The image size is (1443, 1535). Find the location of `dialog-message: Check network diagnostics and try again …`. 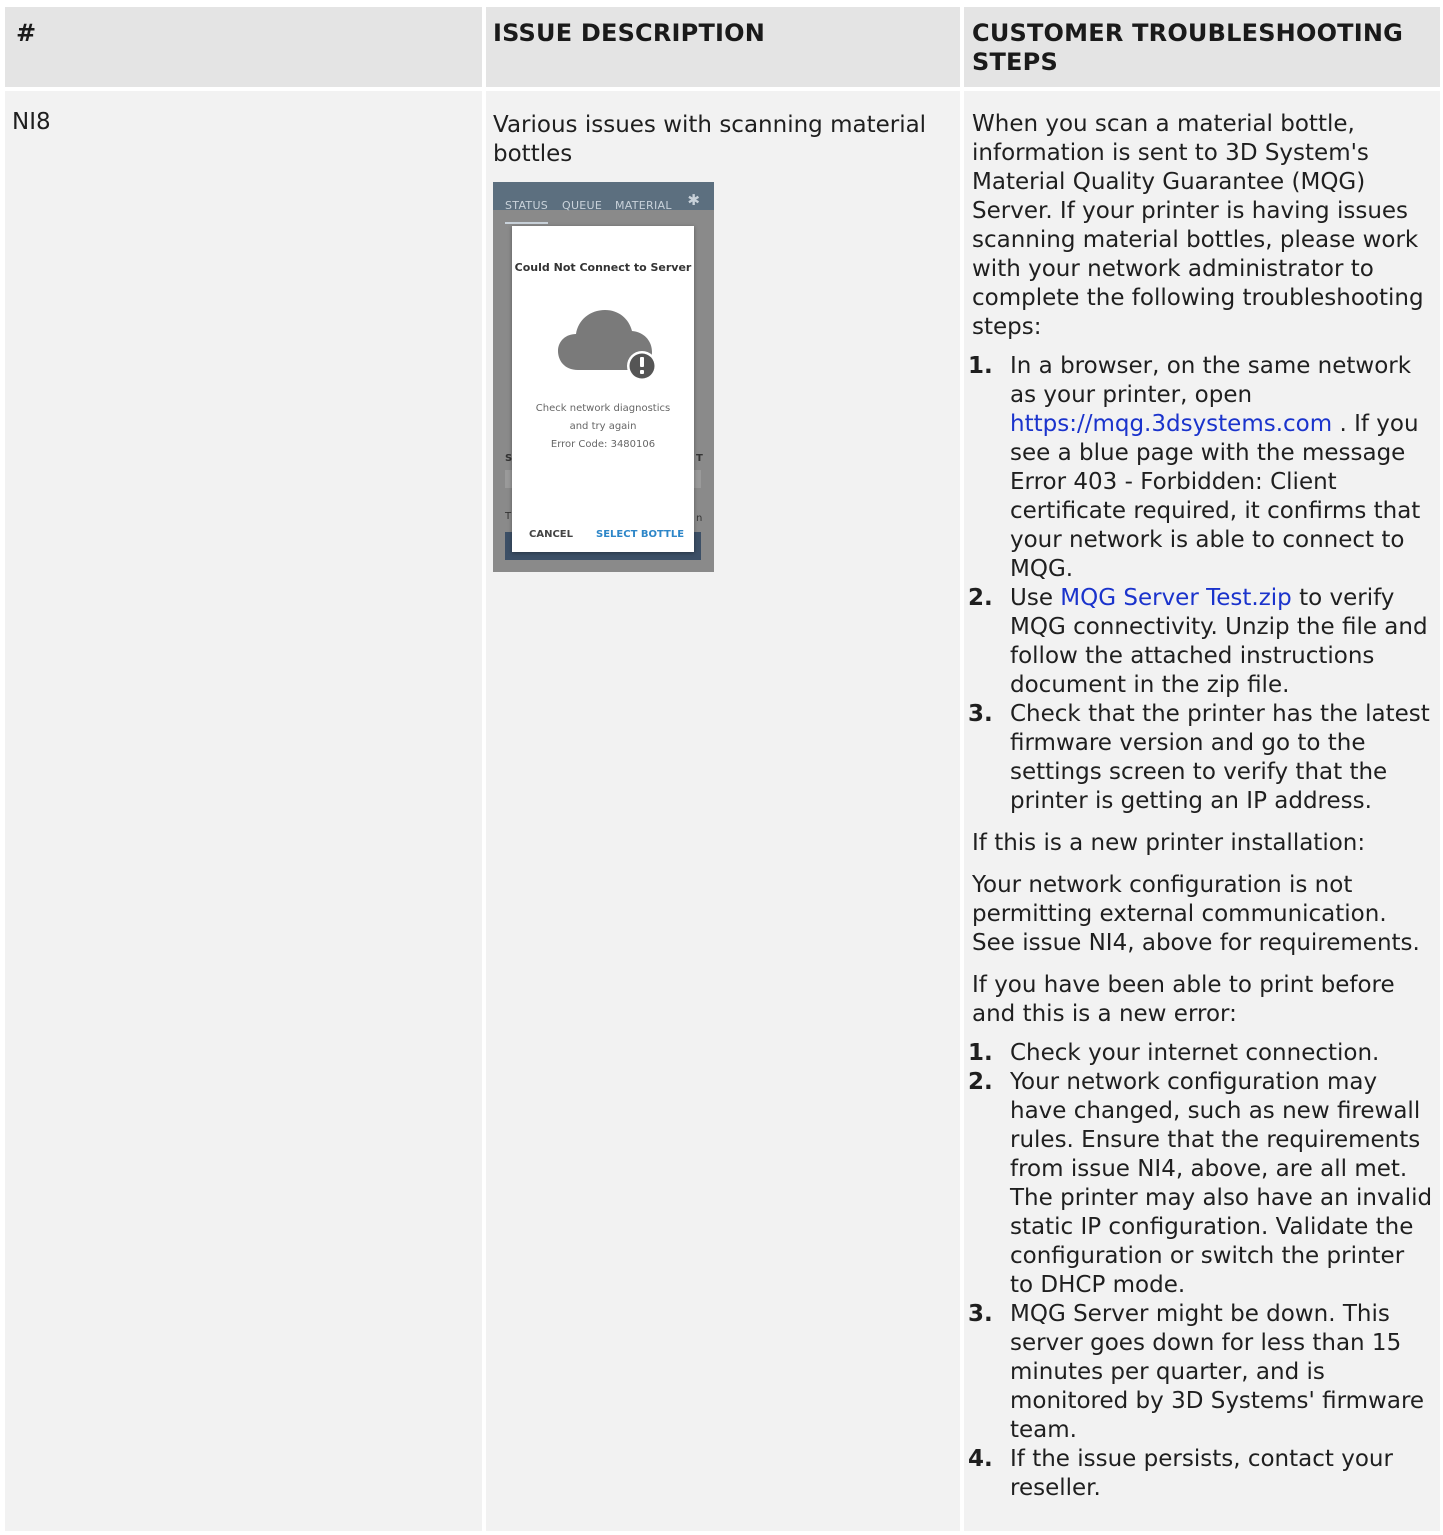

dialog-message: Check network diagnostics and try again … is located at coordinates (603, 427).